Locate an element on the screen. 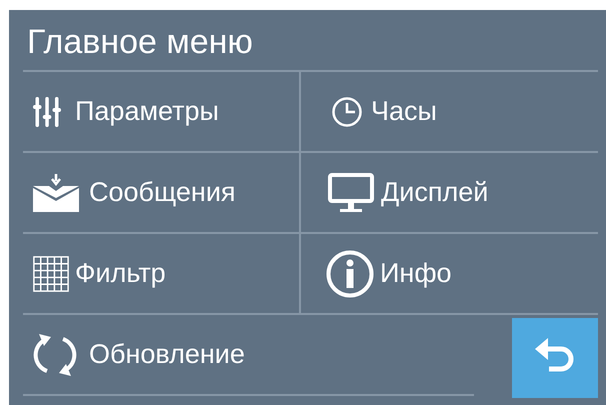 The height and width of the screenshot is (405, 606). back-button is located at coordinates (555, 358).